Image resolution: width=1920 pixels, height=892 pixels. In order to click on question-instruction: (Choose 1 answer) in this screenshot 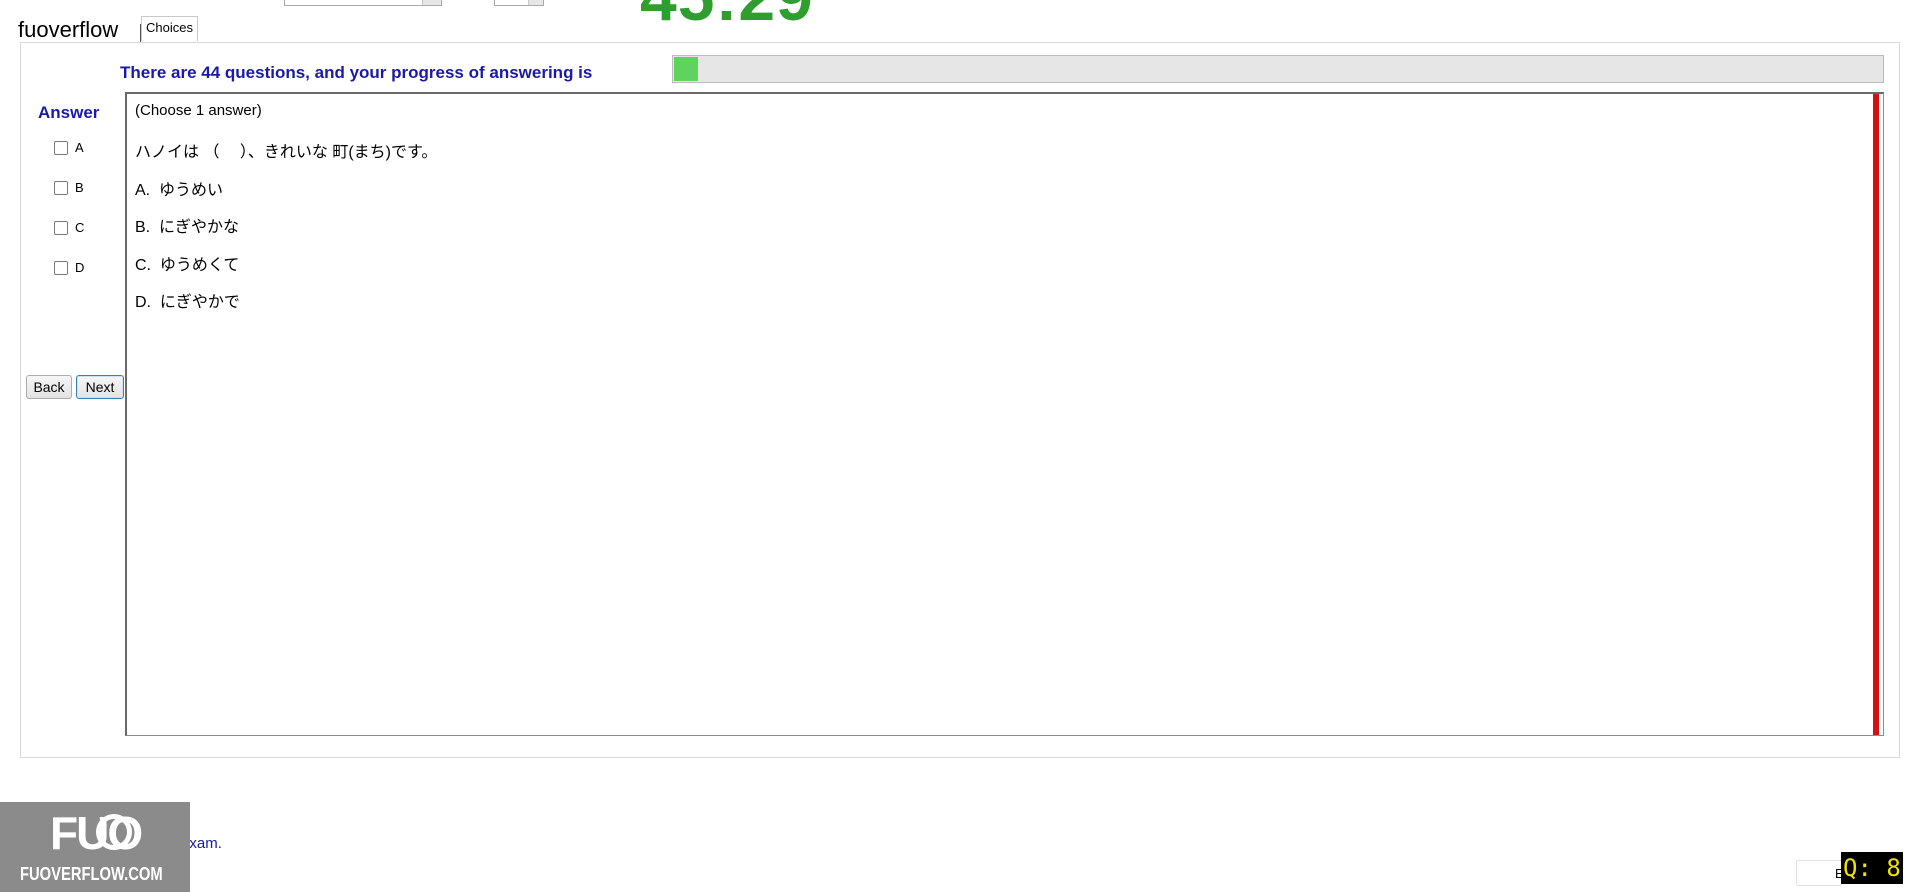, I will do `click(198, 110)`.